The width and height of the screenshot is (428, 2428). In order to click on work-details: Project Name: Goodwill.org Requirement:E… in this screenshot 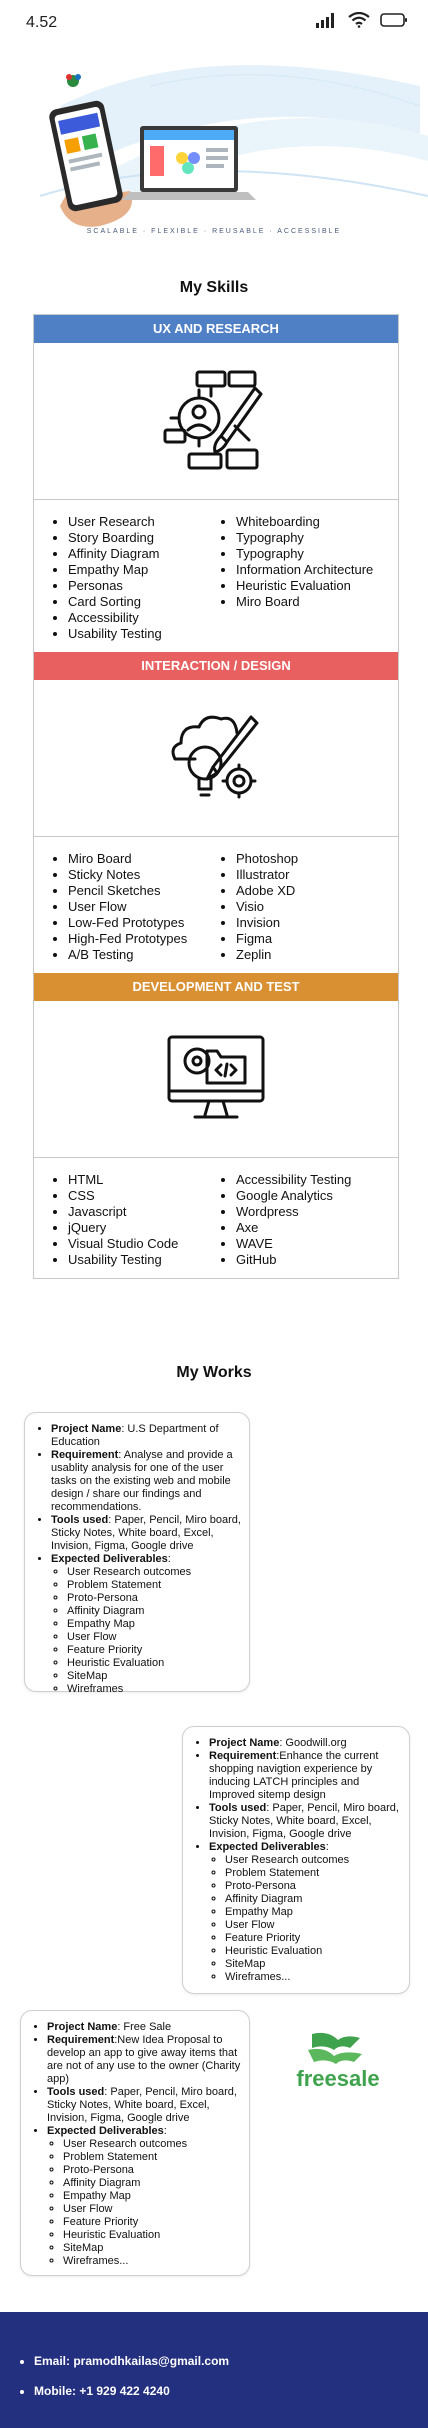, I will do `click(296, 1860)`.